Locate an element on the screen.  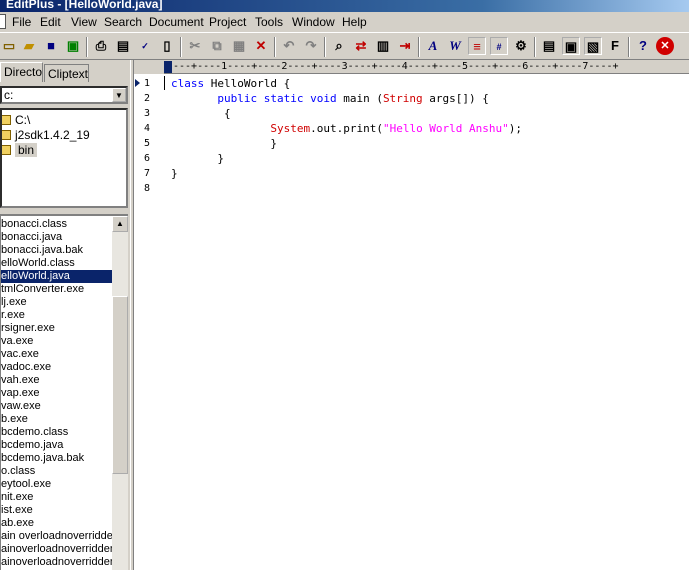
directory-icon: F is located at coordinates (615, 46).